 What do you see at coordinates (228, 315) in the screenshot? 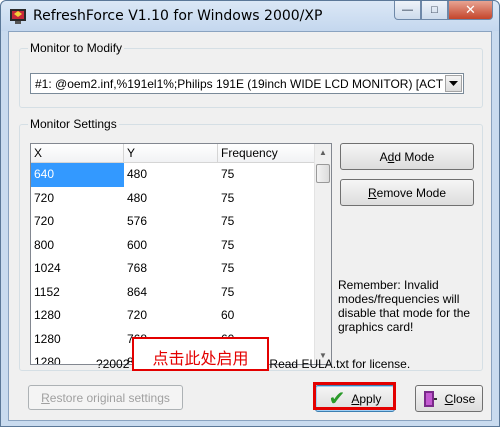
I see `cell-frequency: 60` at bounding box center [228, 315].